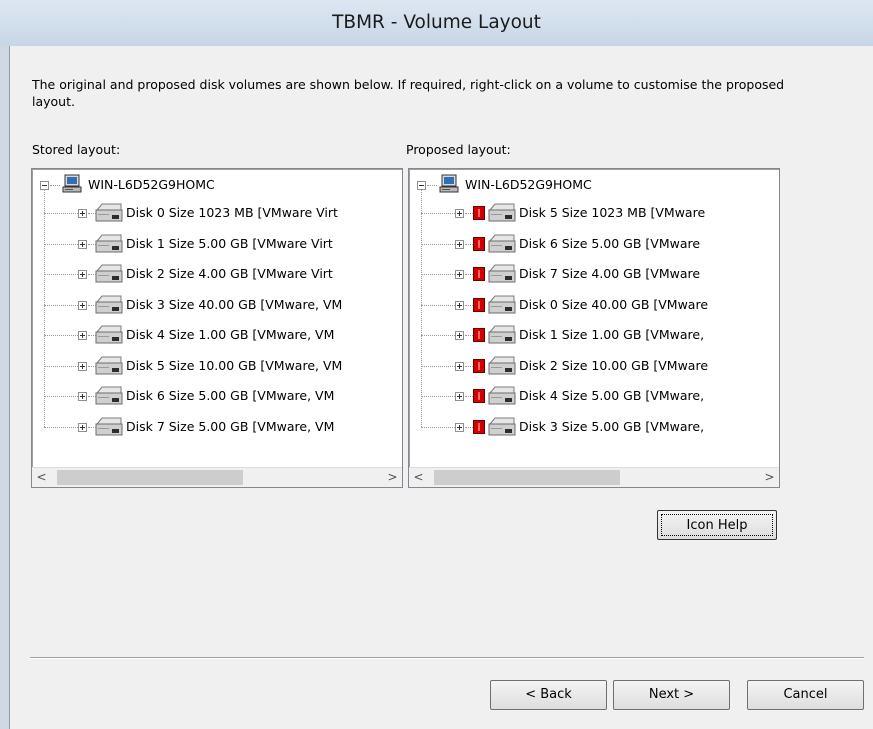 Image resolution: width=873 pixels, height=729 pixels. I want to click on stored-disk-node: Disk 4 Size 1.00 GB [VMware, VM, so click(217, 335).